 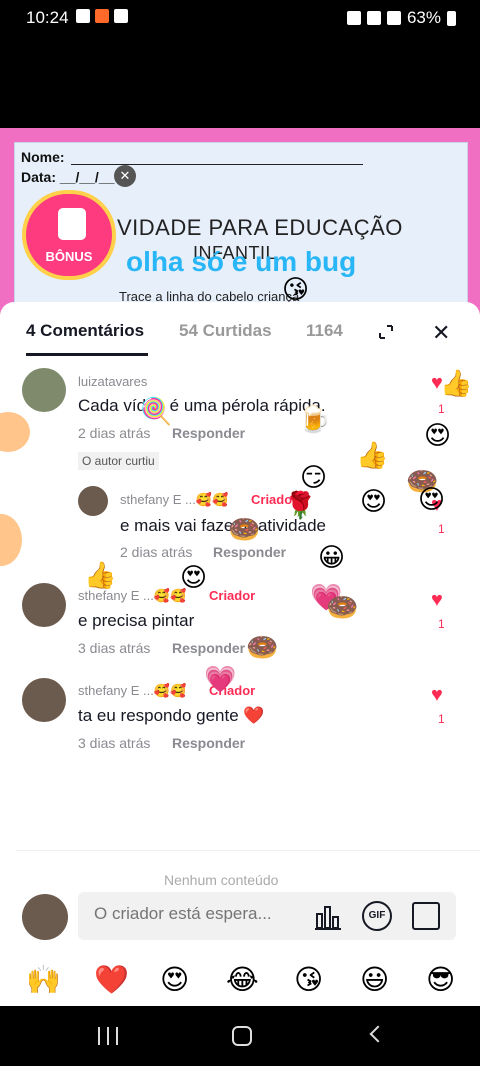 I want to click on notification-icons, so click(x=102, y=16).